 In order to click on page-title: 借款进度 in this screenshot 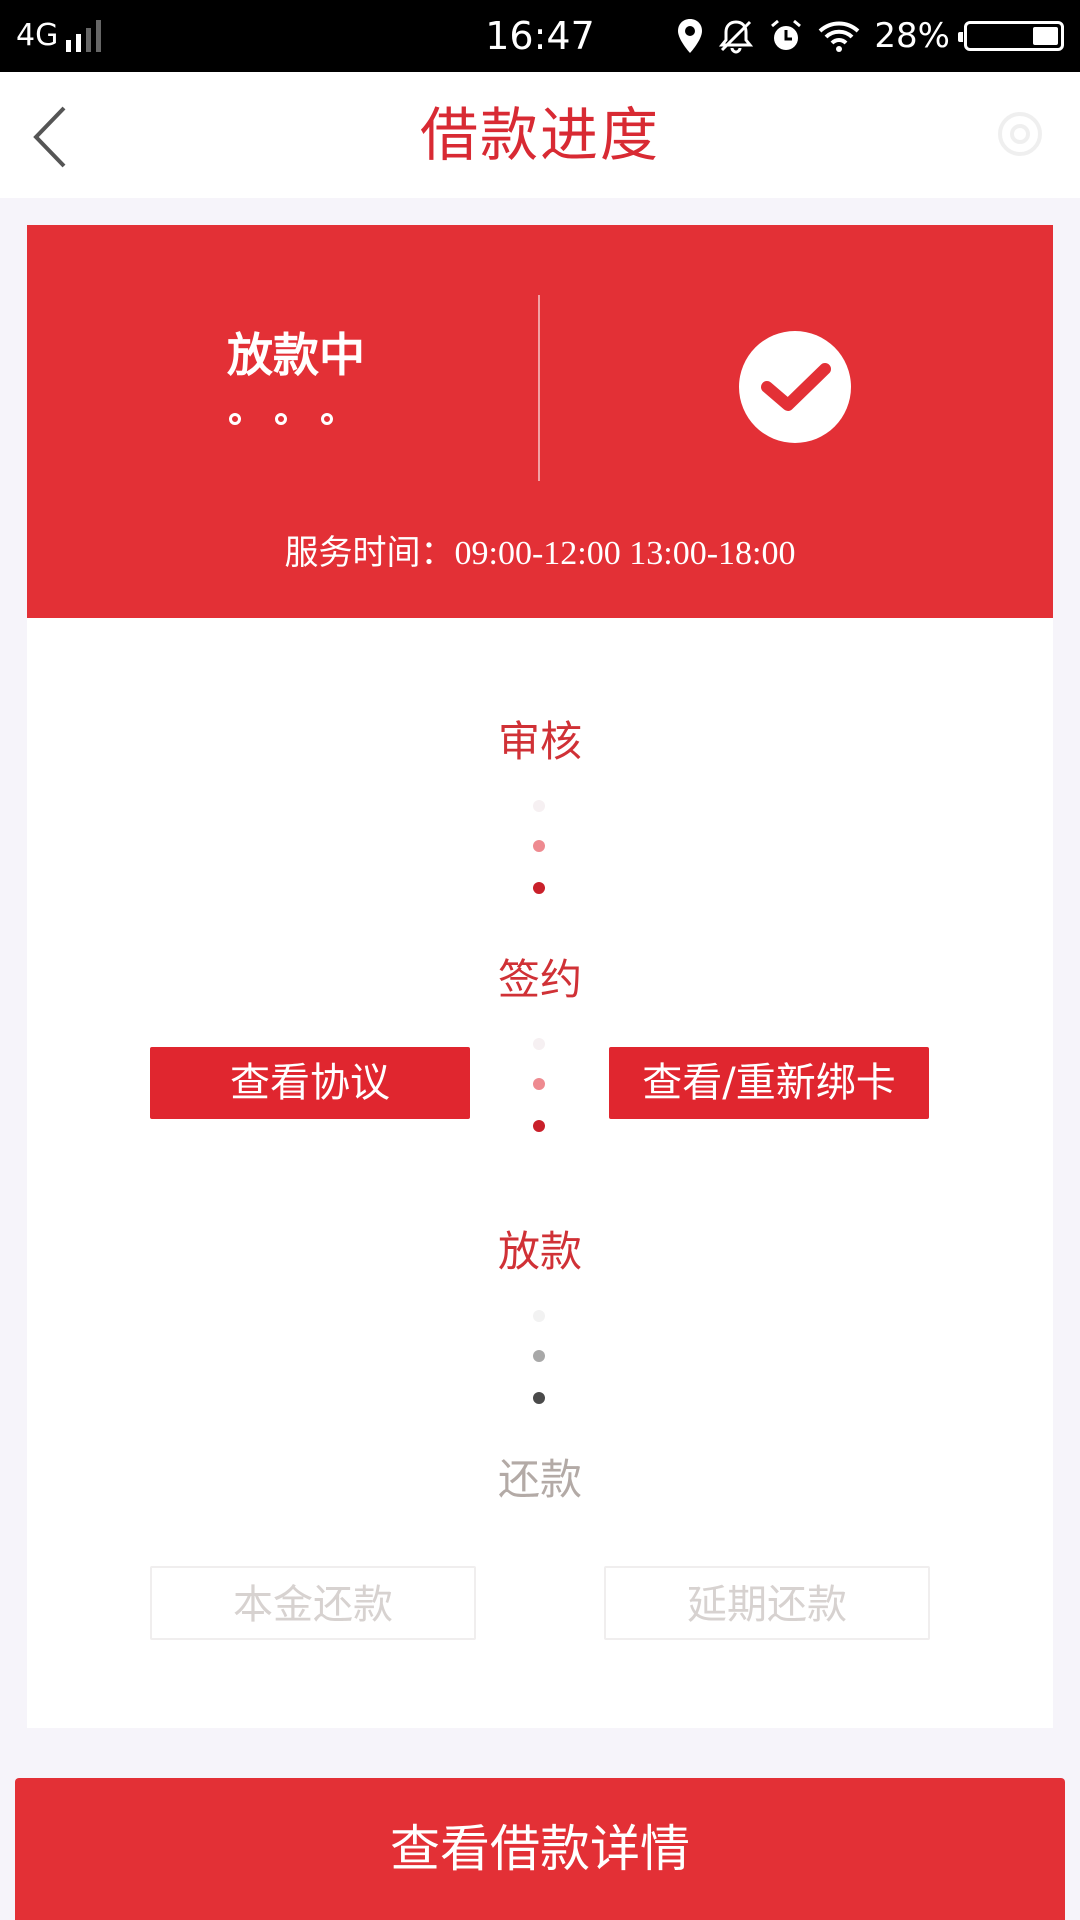, I will do `click(539, 135)`.